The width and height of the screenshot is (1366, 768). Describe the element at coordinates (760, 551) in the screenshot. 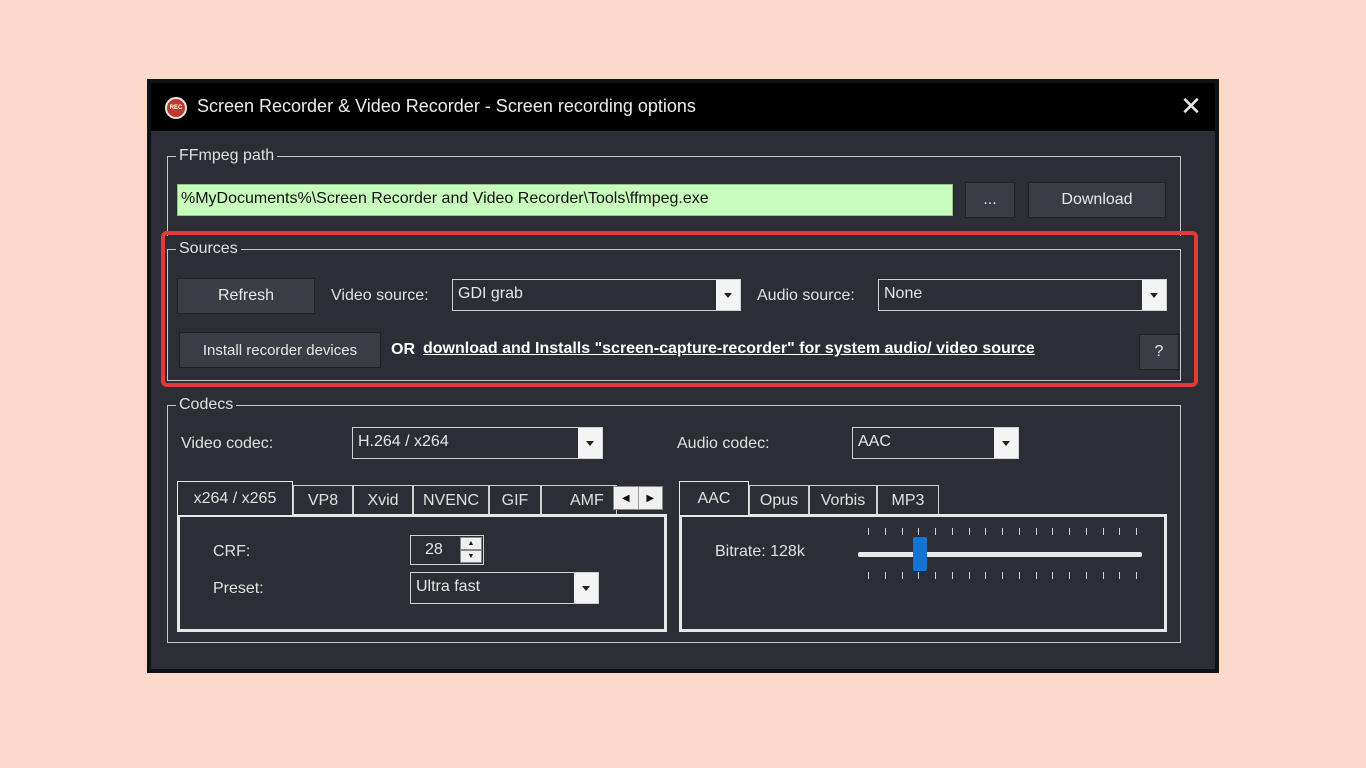

I see `bitrate-label: Bitrate: 128k` at that location.